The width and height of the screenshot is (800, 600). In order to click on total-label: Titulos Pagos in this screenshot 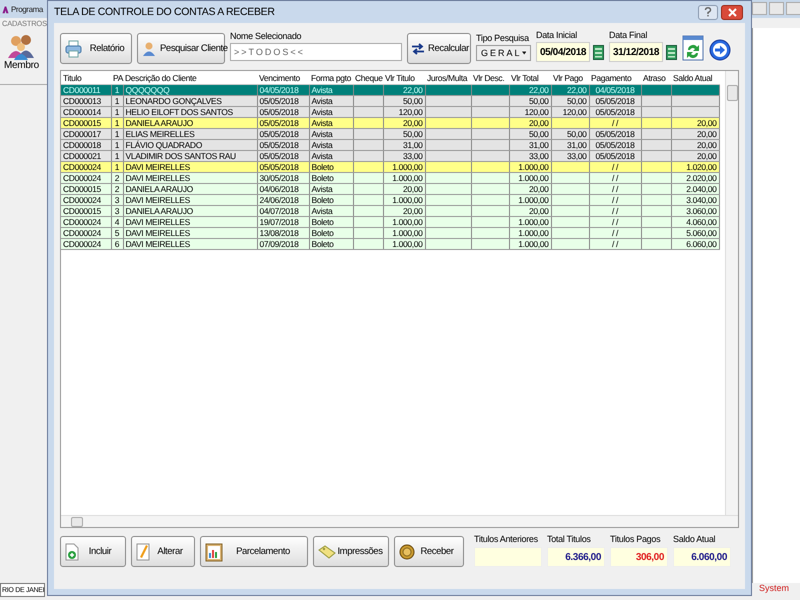, I will do `click(636, 539)`.